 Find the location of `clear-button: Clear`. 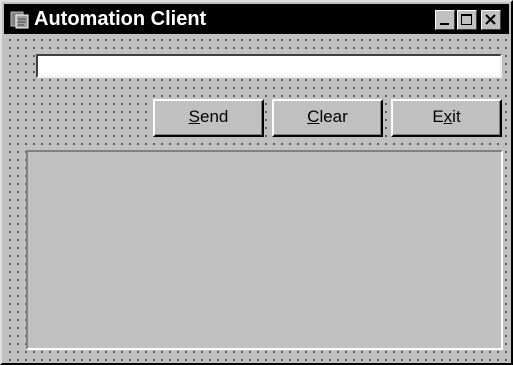

clear-button: Clear is located at coordinates (327, 118).